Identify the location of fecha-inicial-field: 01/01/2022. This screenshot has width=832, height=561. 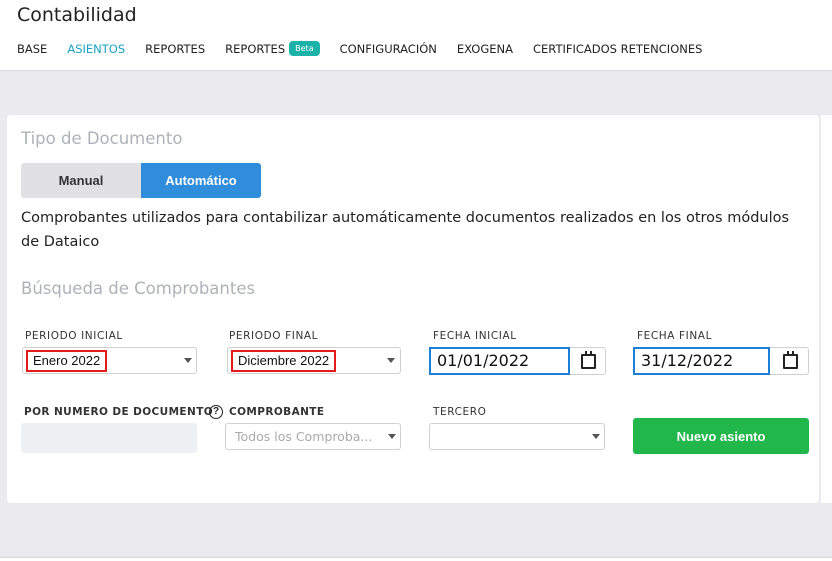
(517, 361).